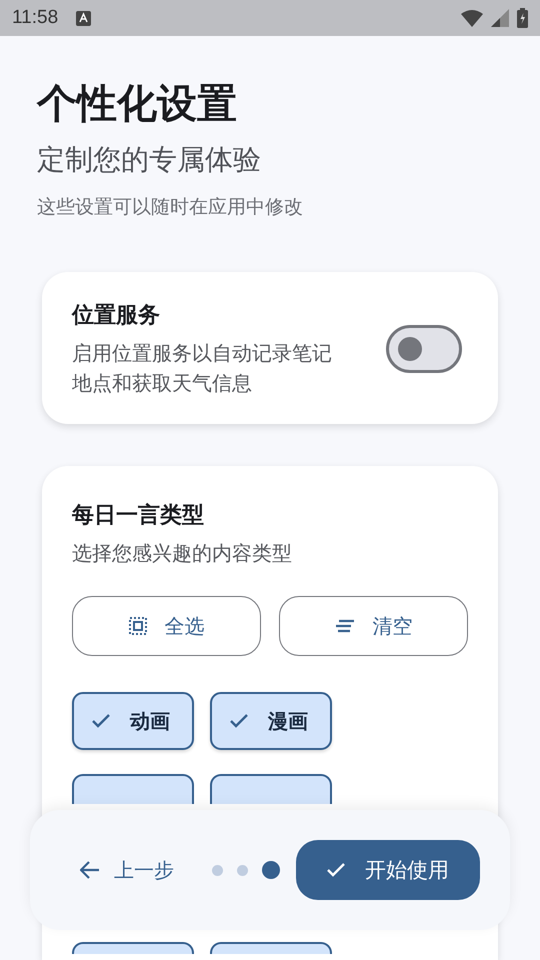 Image resolution: width=540 pixels, height=960 pixels. What do you see at coordinates (35, 18) in the screenshot?
I see `status-time: 11:58` at bounding box center [35, 18].